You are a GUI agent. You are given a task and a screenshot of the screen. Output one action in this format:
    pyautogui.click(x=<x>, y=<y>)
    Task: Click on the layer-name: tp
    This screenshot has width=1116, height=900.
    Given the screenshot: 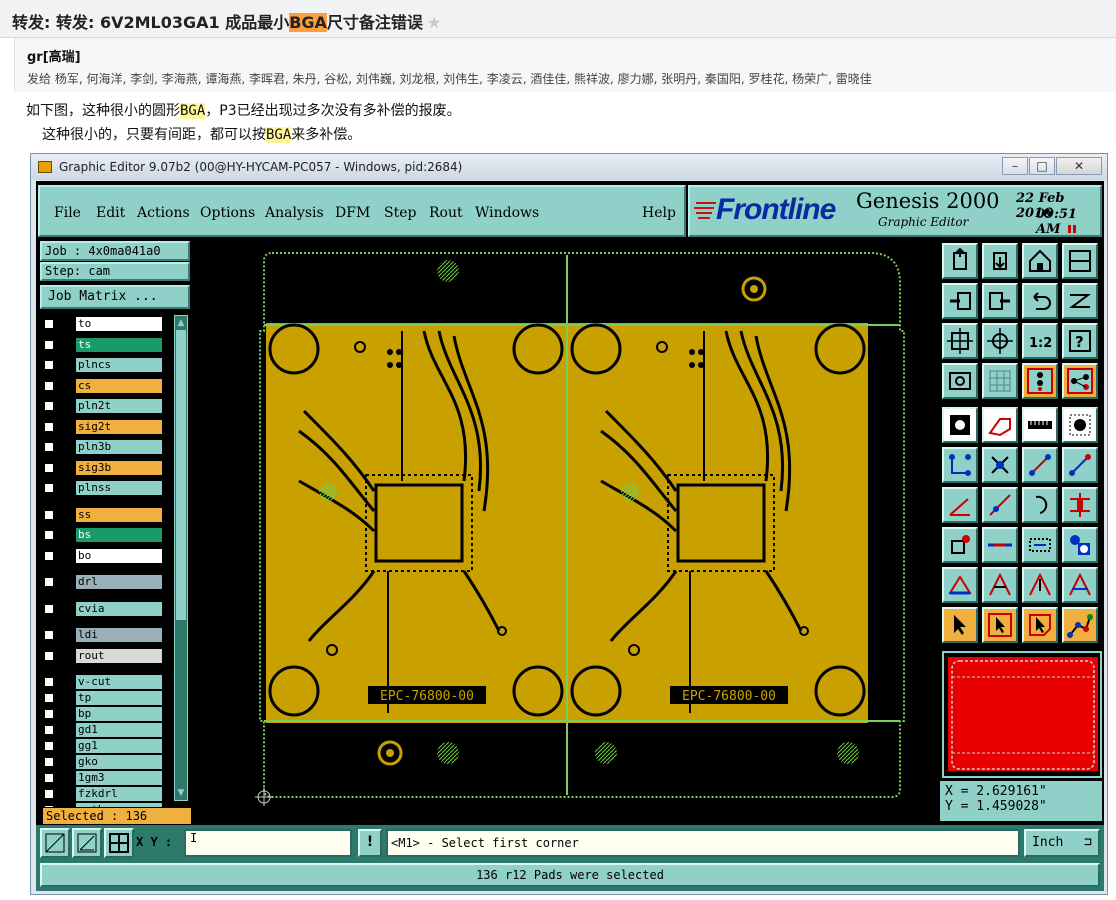 What is the action you would take?
    pyautogui.click(x=119, y=698)
    